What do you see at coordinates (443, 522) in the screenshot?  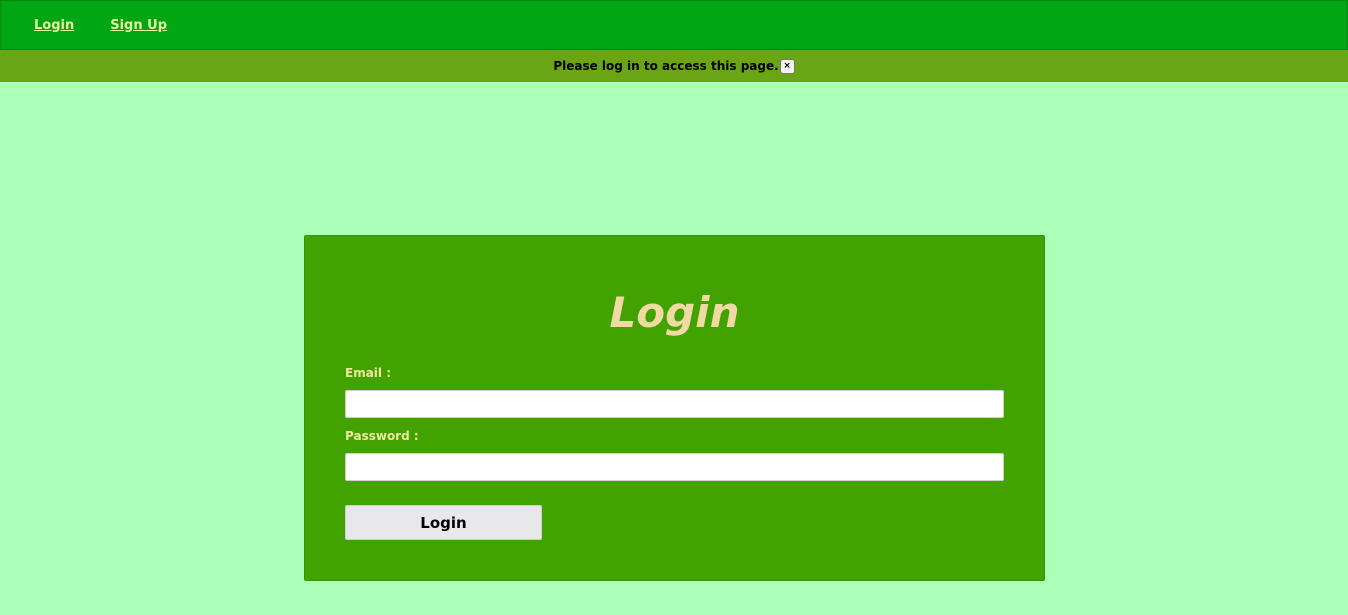 I see `login-button: Login` at bounding box center [443, 522].